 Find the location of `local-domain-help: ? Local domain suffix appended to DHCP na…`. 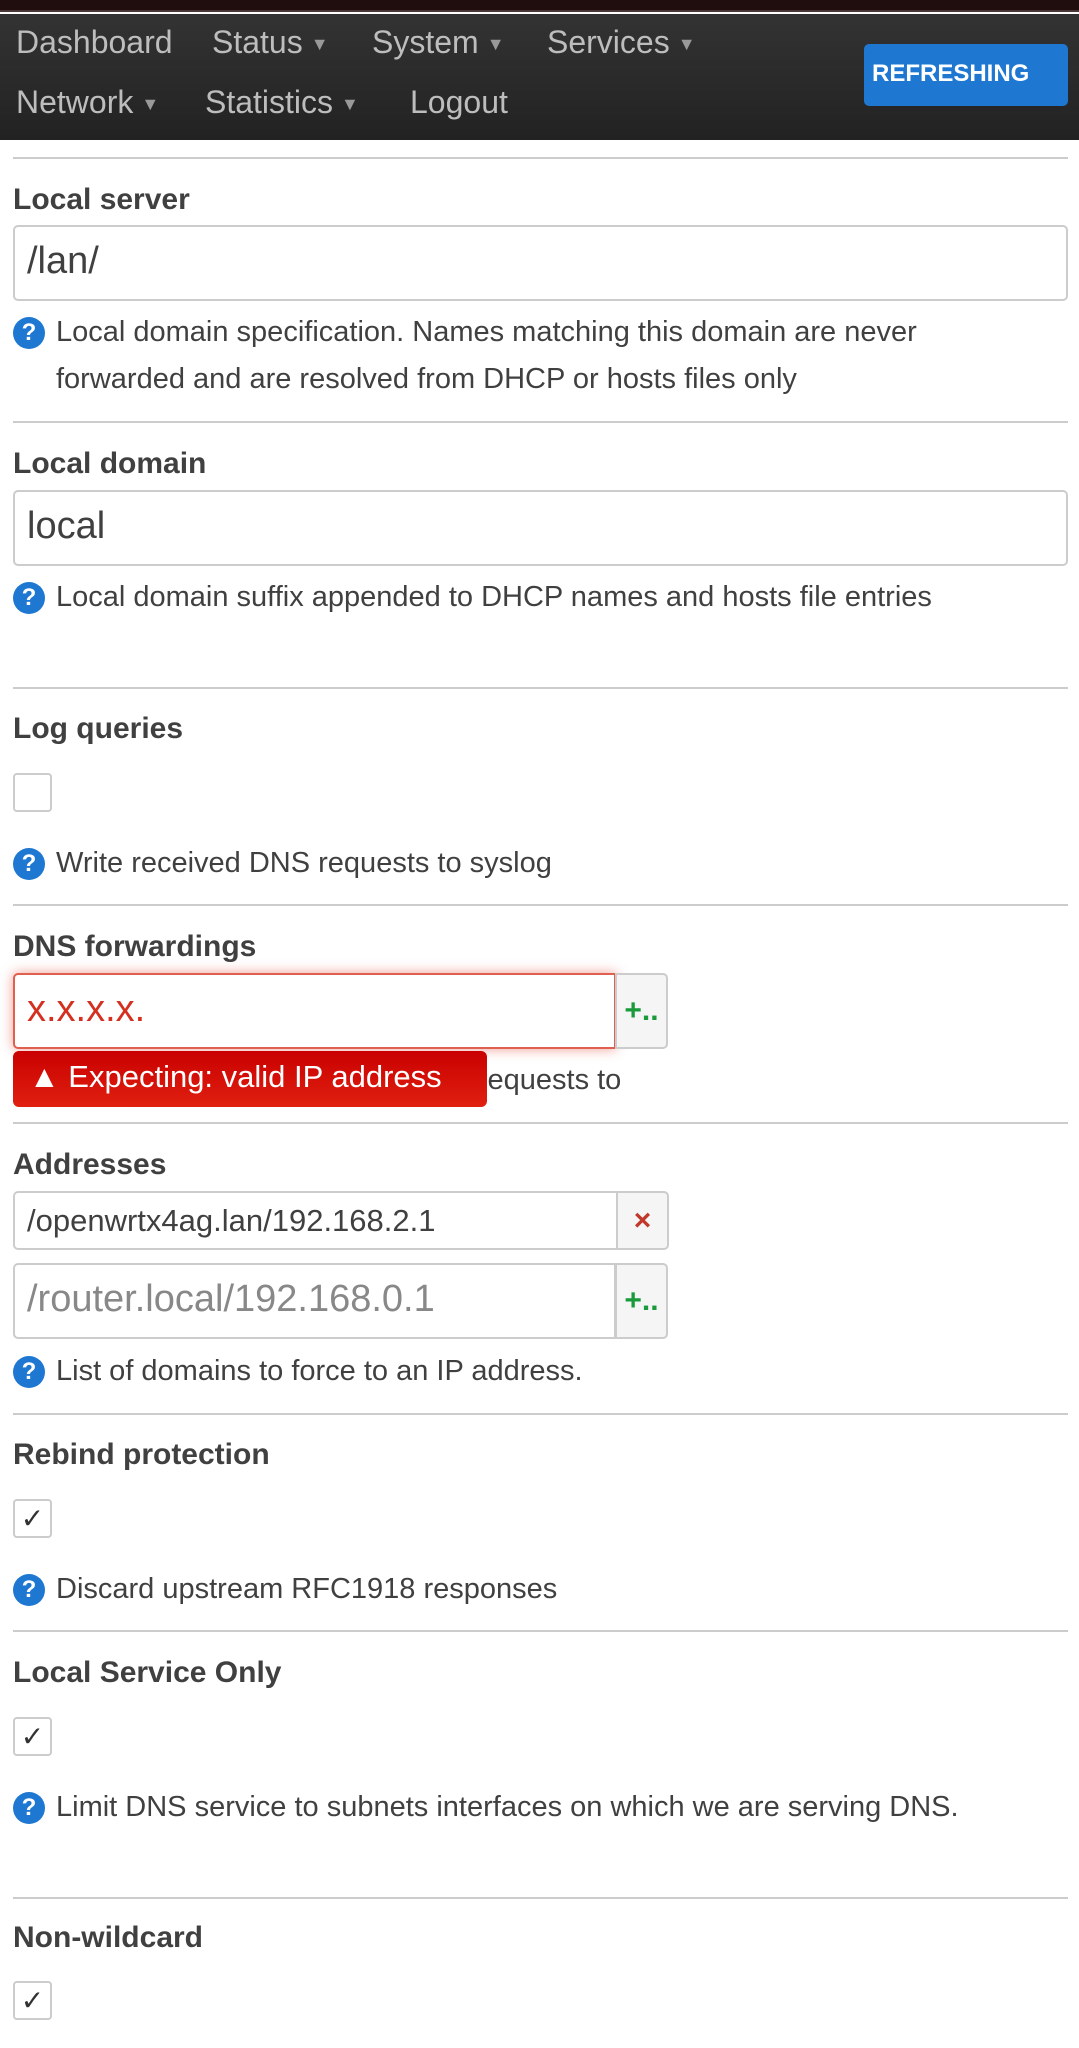

local-domain-help: ? Local domain suffix appended to DHCP na… is located at coordinates (533, 597).